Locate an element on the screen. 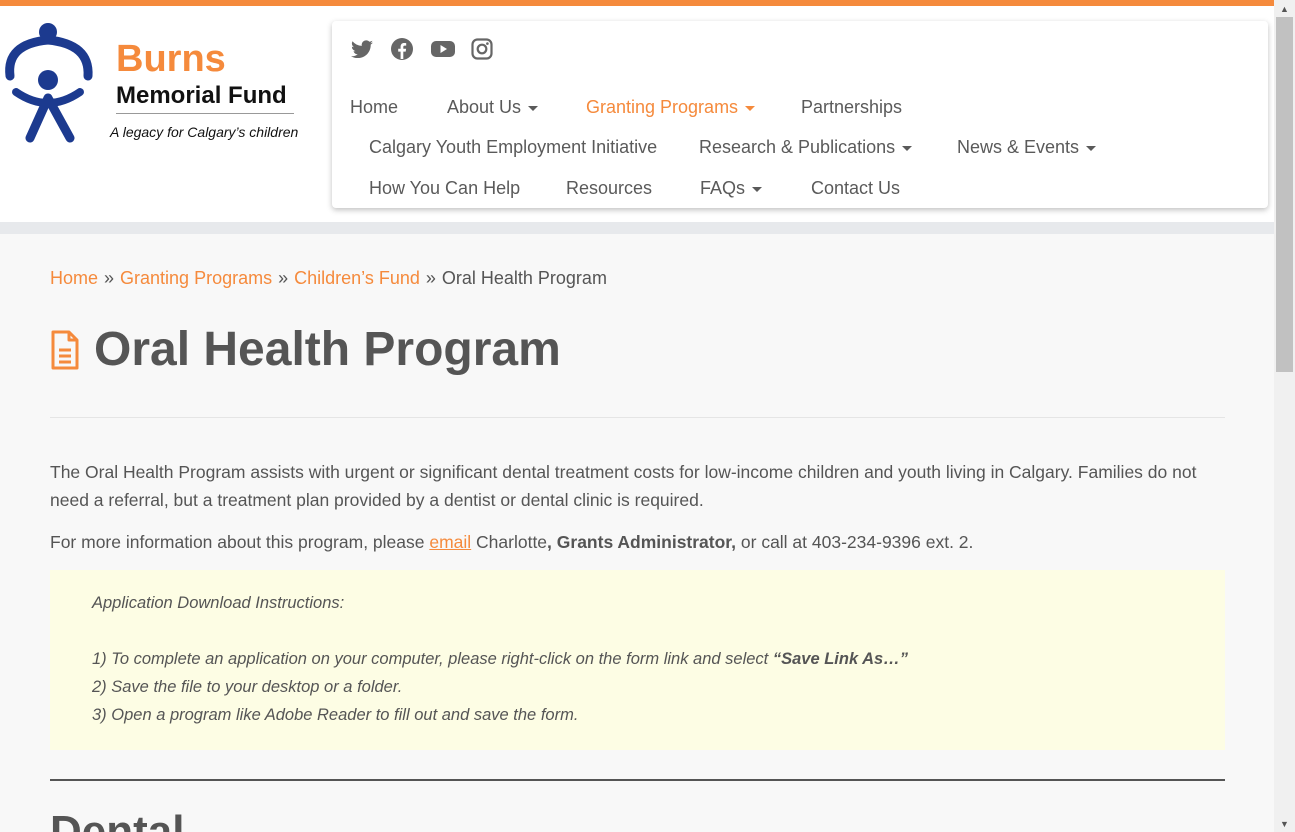  scroll-up-arrow-icon: ▲ is located at coordinates (1284, 8).